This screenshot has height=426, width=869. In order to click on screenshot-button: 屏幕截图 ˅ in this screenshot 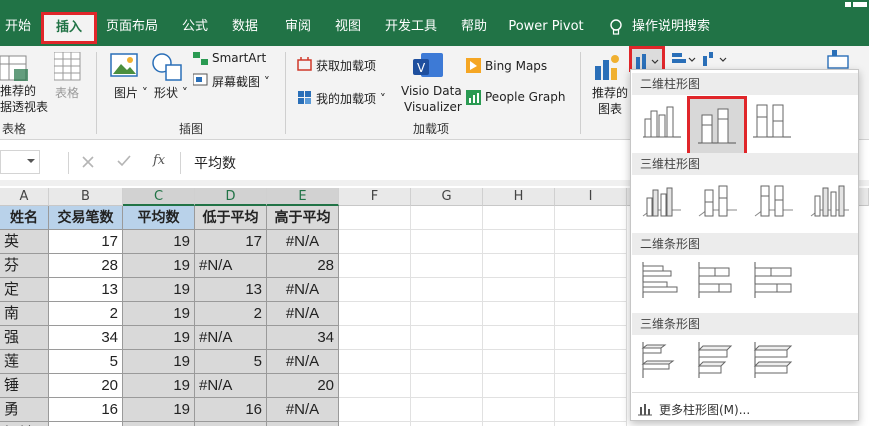, I will do `click(241, 81)`.